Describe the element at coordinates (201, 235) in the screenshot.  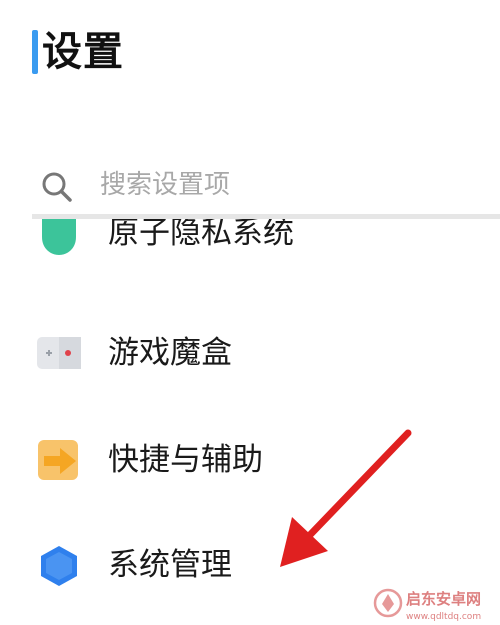
I see `list-item-label: 原子隐私系统` at that location.